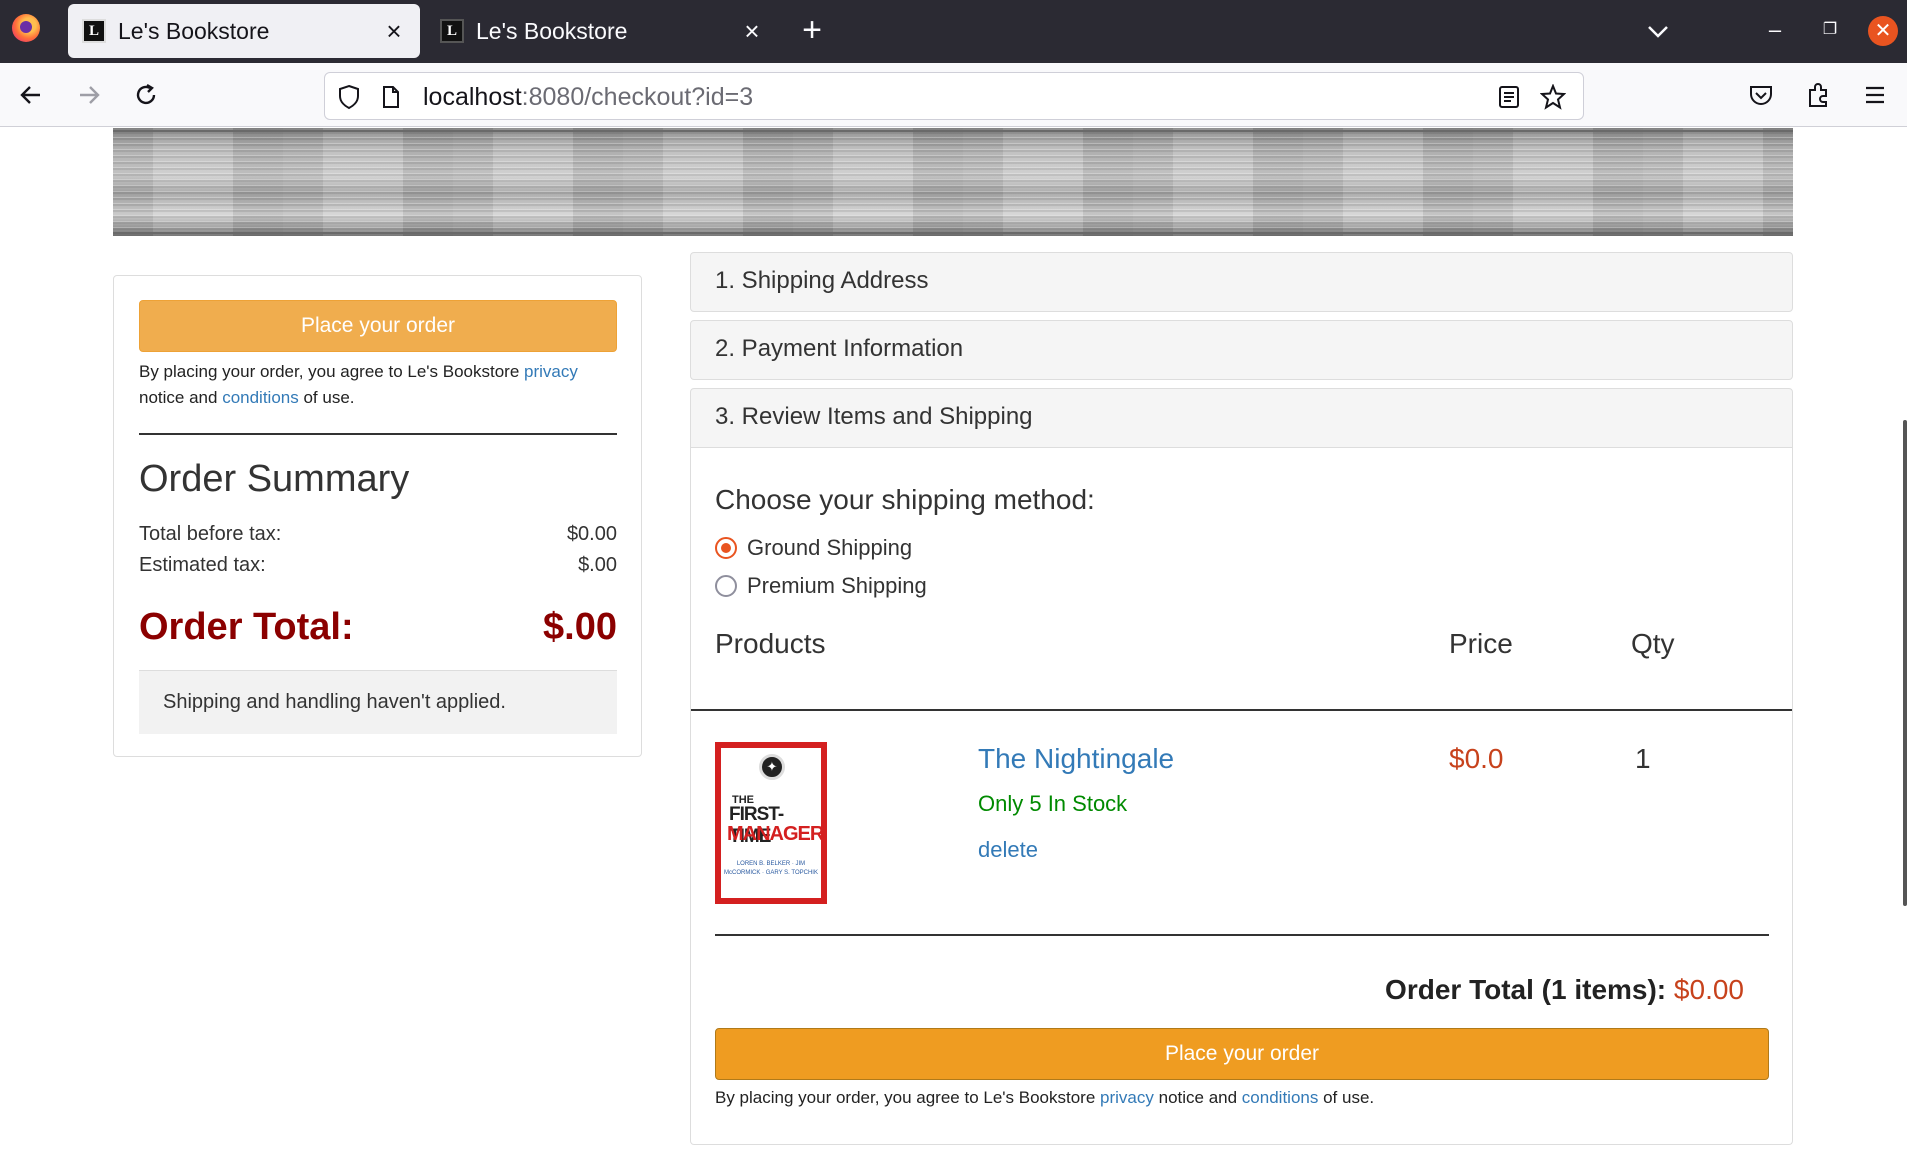 Image resolution: width=1907 pixels, height=1157 pixels. I want to click on step-shipping-address: 1. Shipping Address, so click(1241, 282).